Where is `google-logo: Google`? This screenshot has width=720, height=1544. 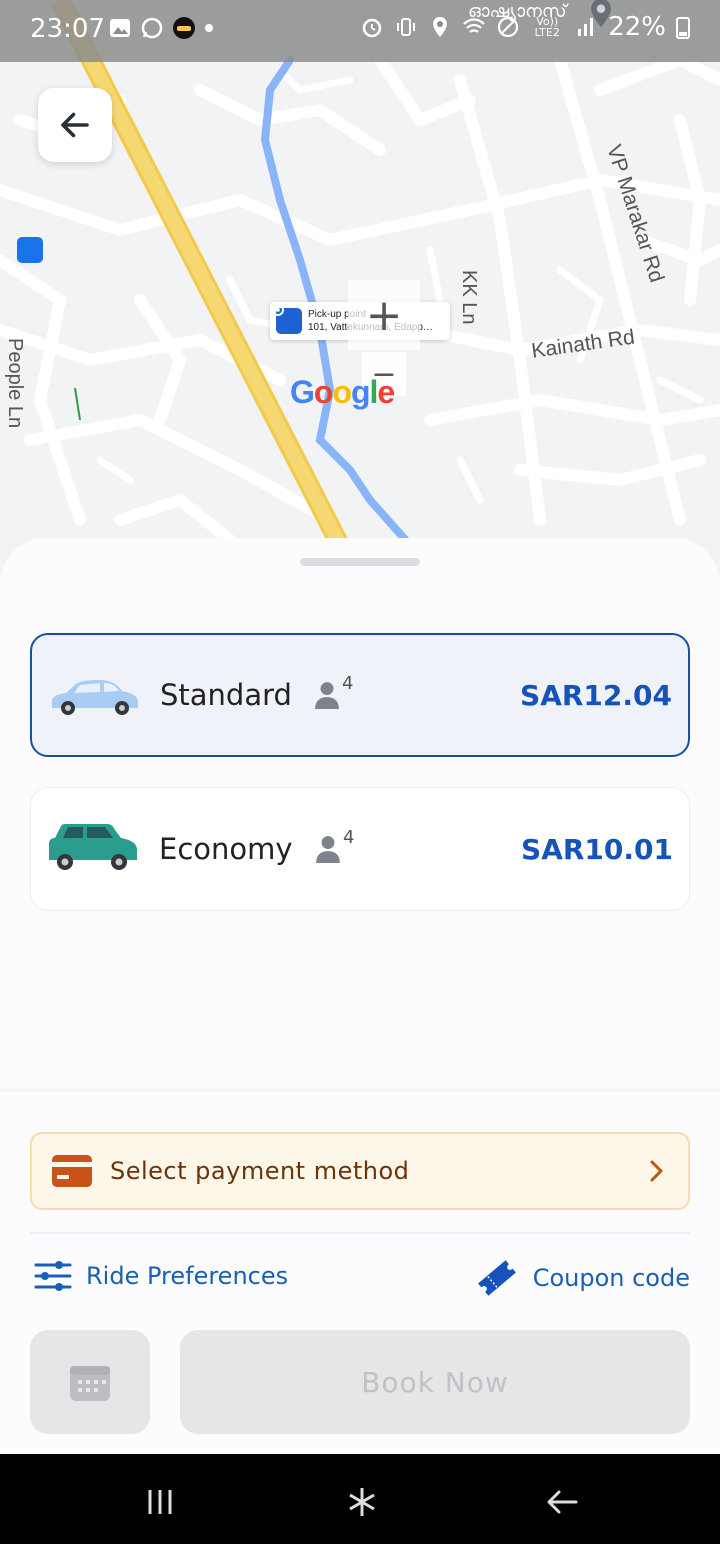 google-logo: Google is located at coordinates (342, 392).